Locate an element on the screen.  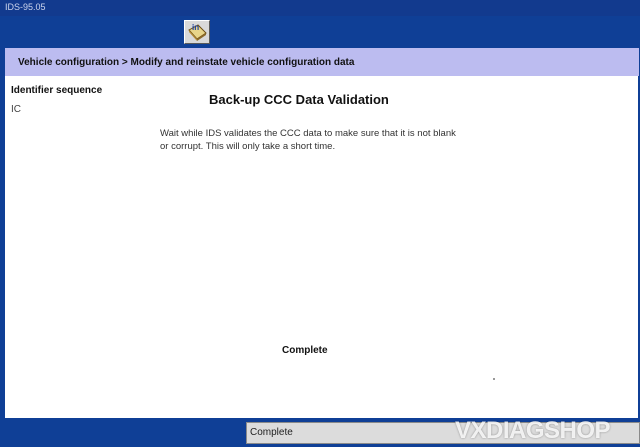
watermark-logo: VXDIAGSHOP is located at coordinates (533, 430).